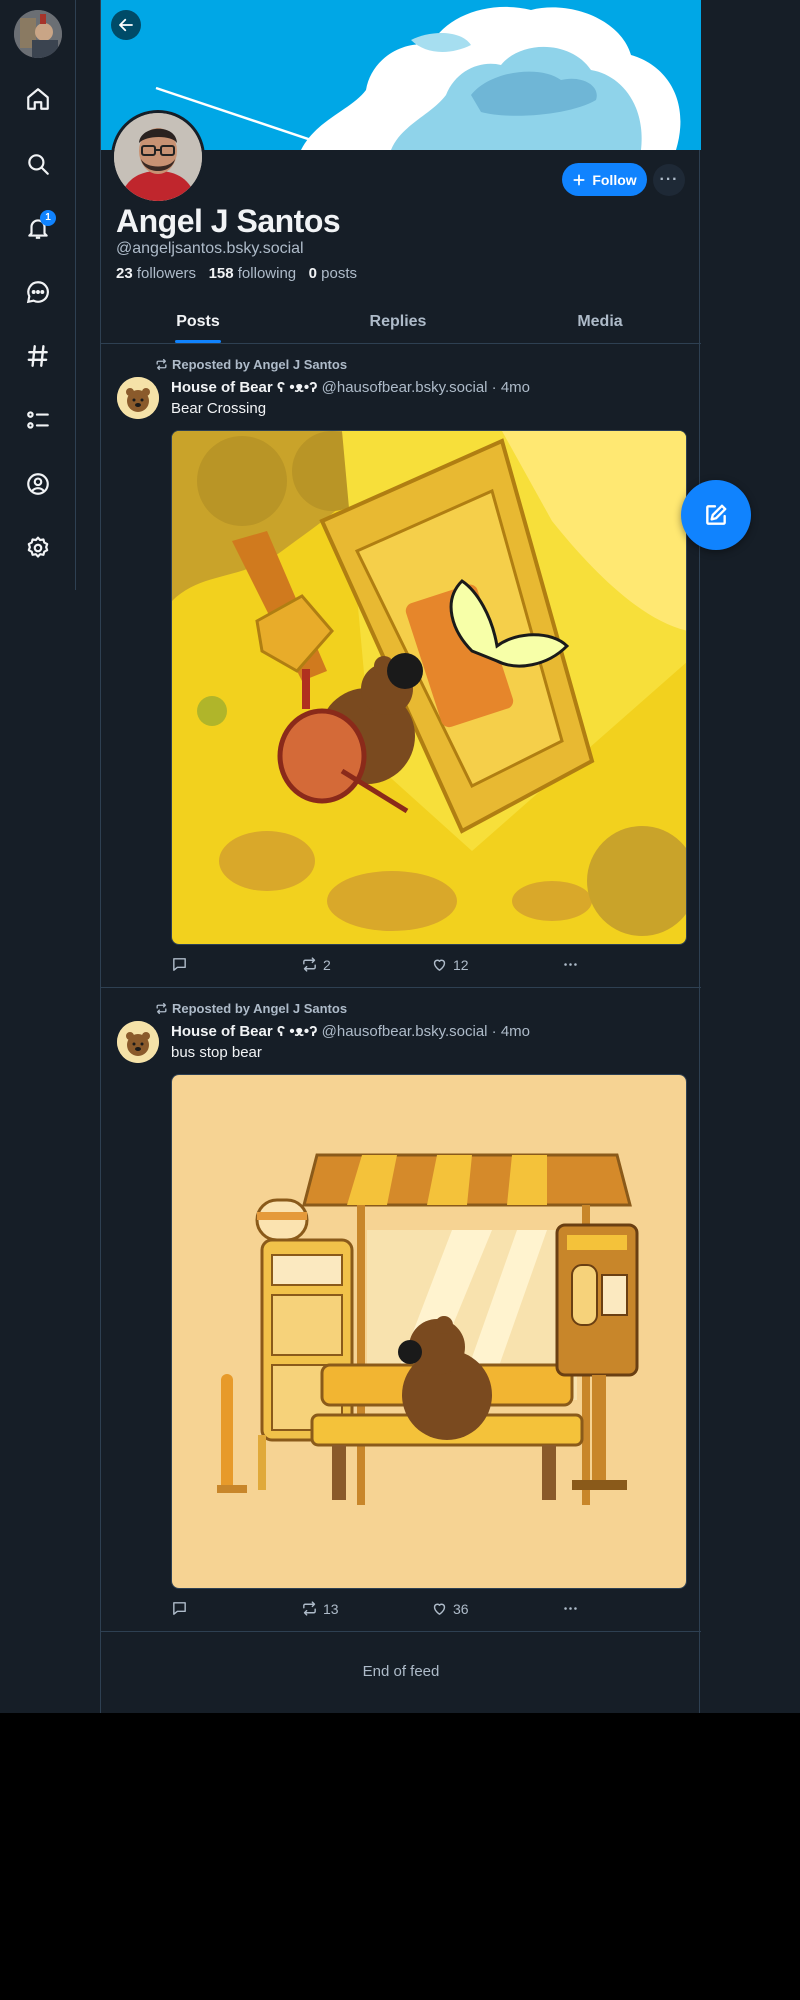 The height and width of the screenshot is (2000, 800). What do you see at coordinates (228, 221) in the screenshot?
I see `display-name: Angel J Santos` at bounding box center [228, 221].